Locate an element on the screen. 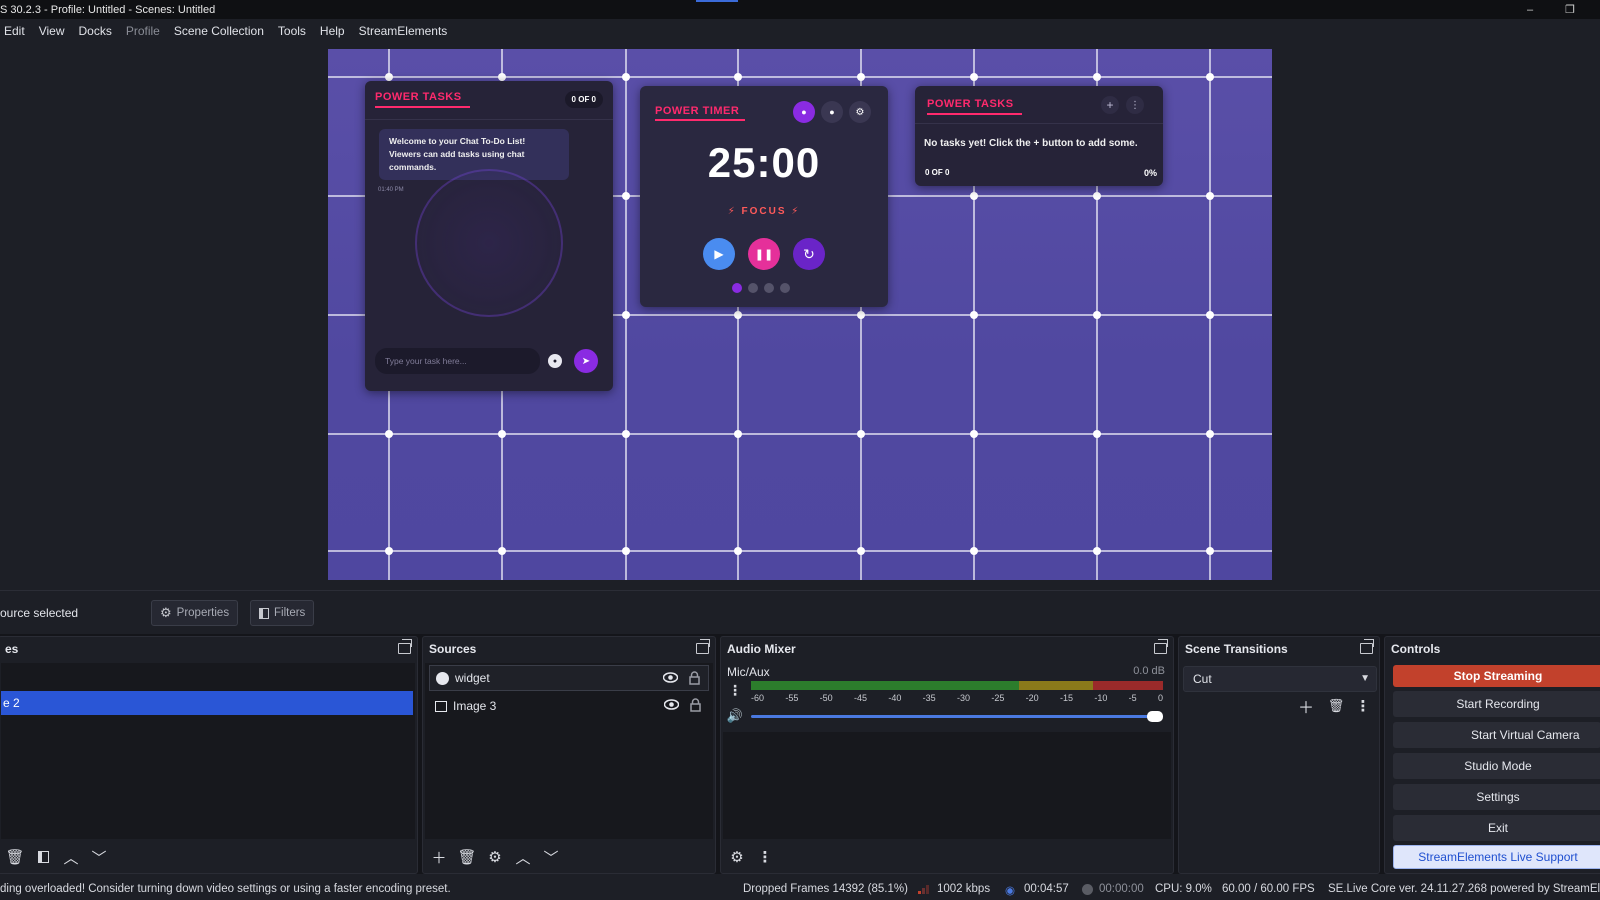  meter-tick-label: -15 is located at coordinates (1067, 698).